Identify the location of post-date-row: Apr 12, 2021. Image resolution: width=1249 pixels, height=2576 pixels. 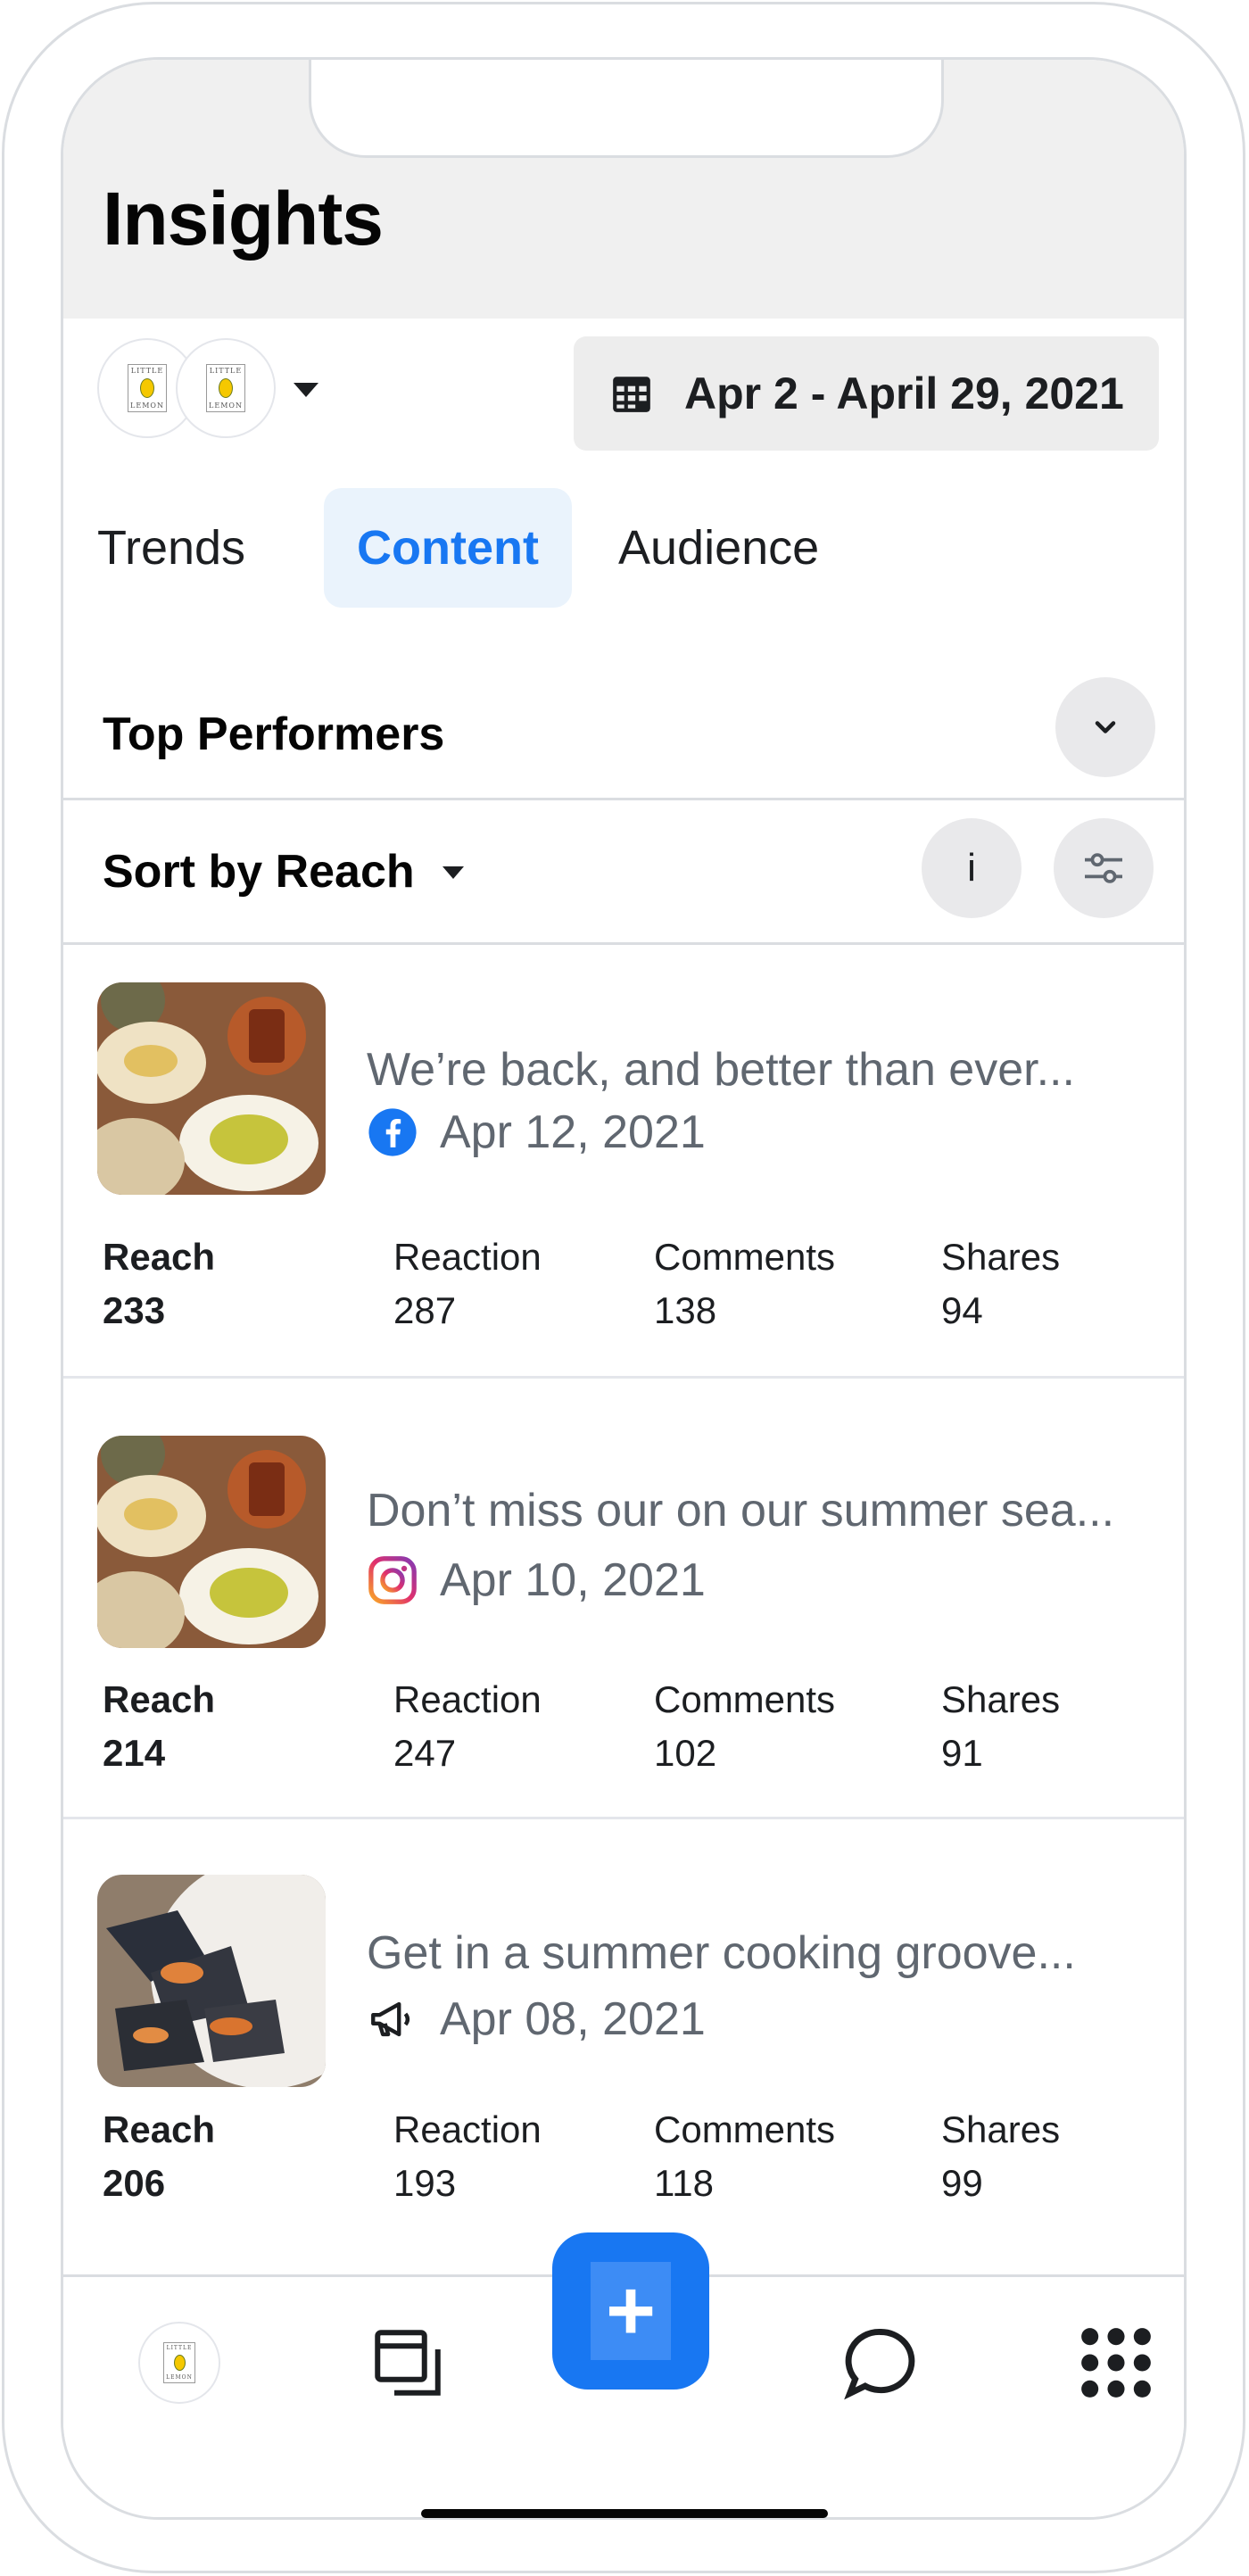
(536, 1132).